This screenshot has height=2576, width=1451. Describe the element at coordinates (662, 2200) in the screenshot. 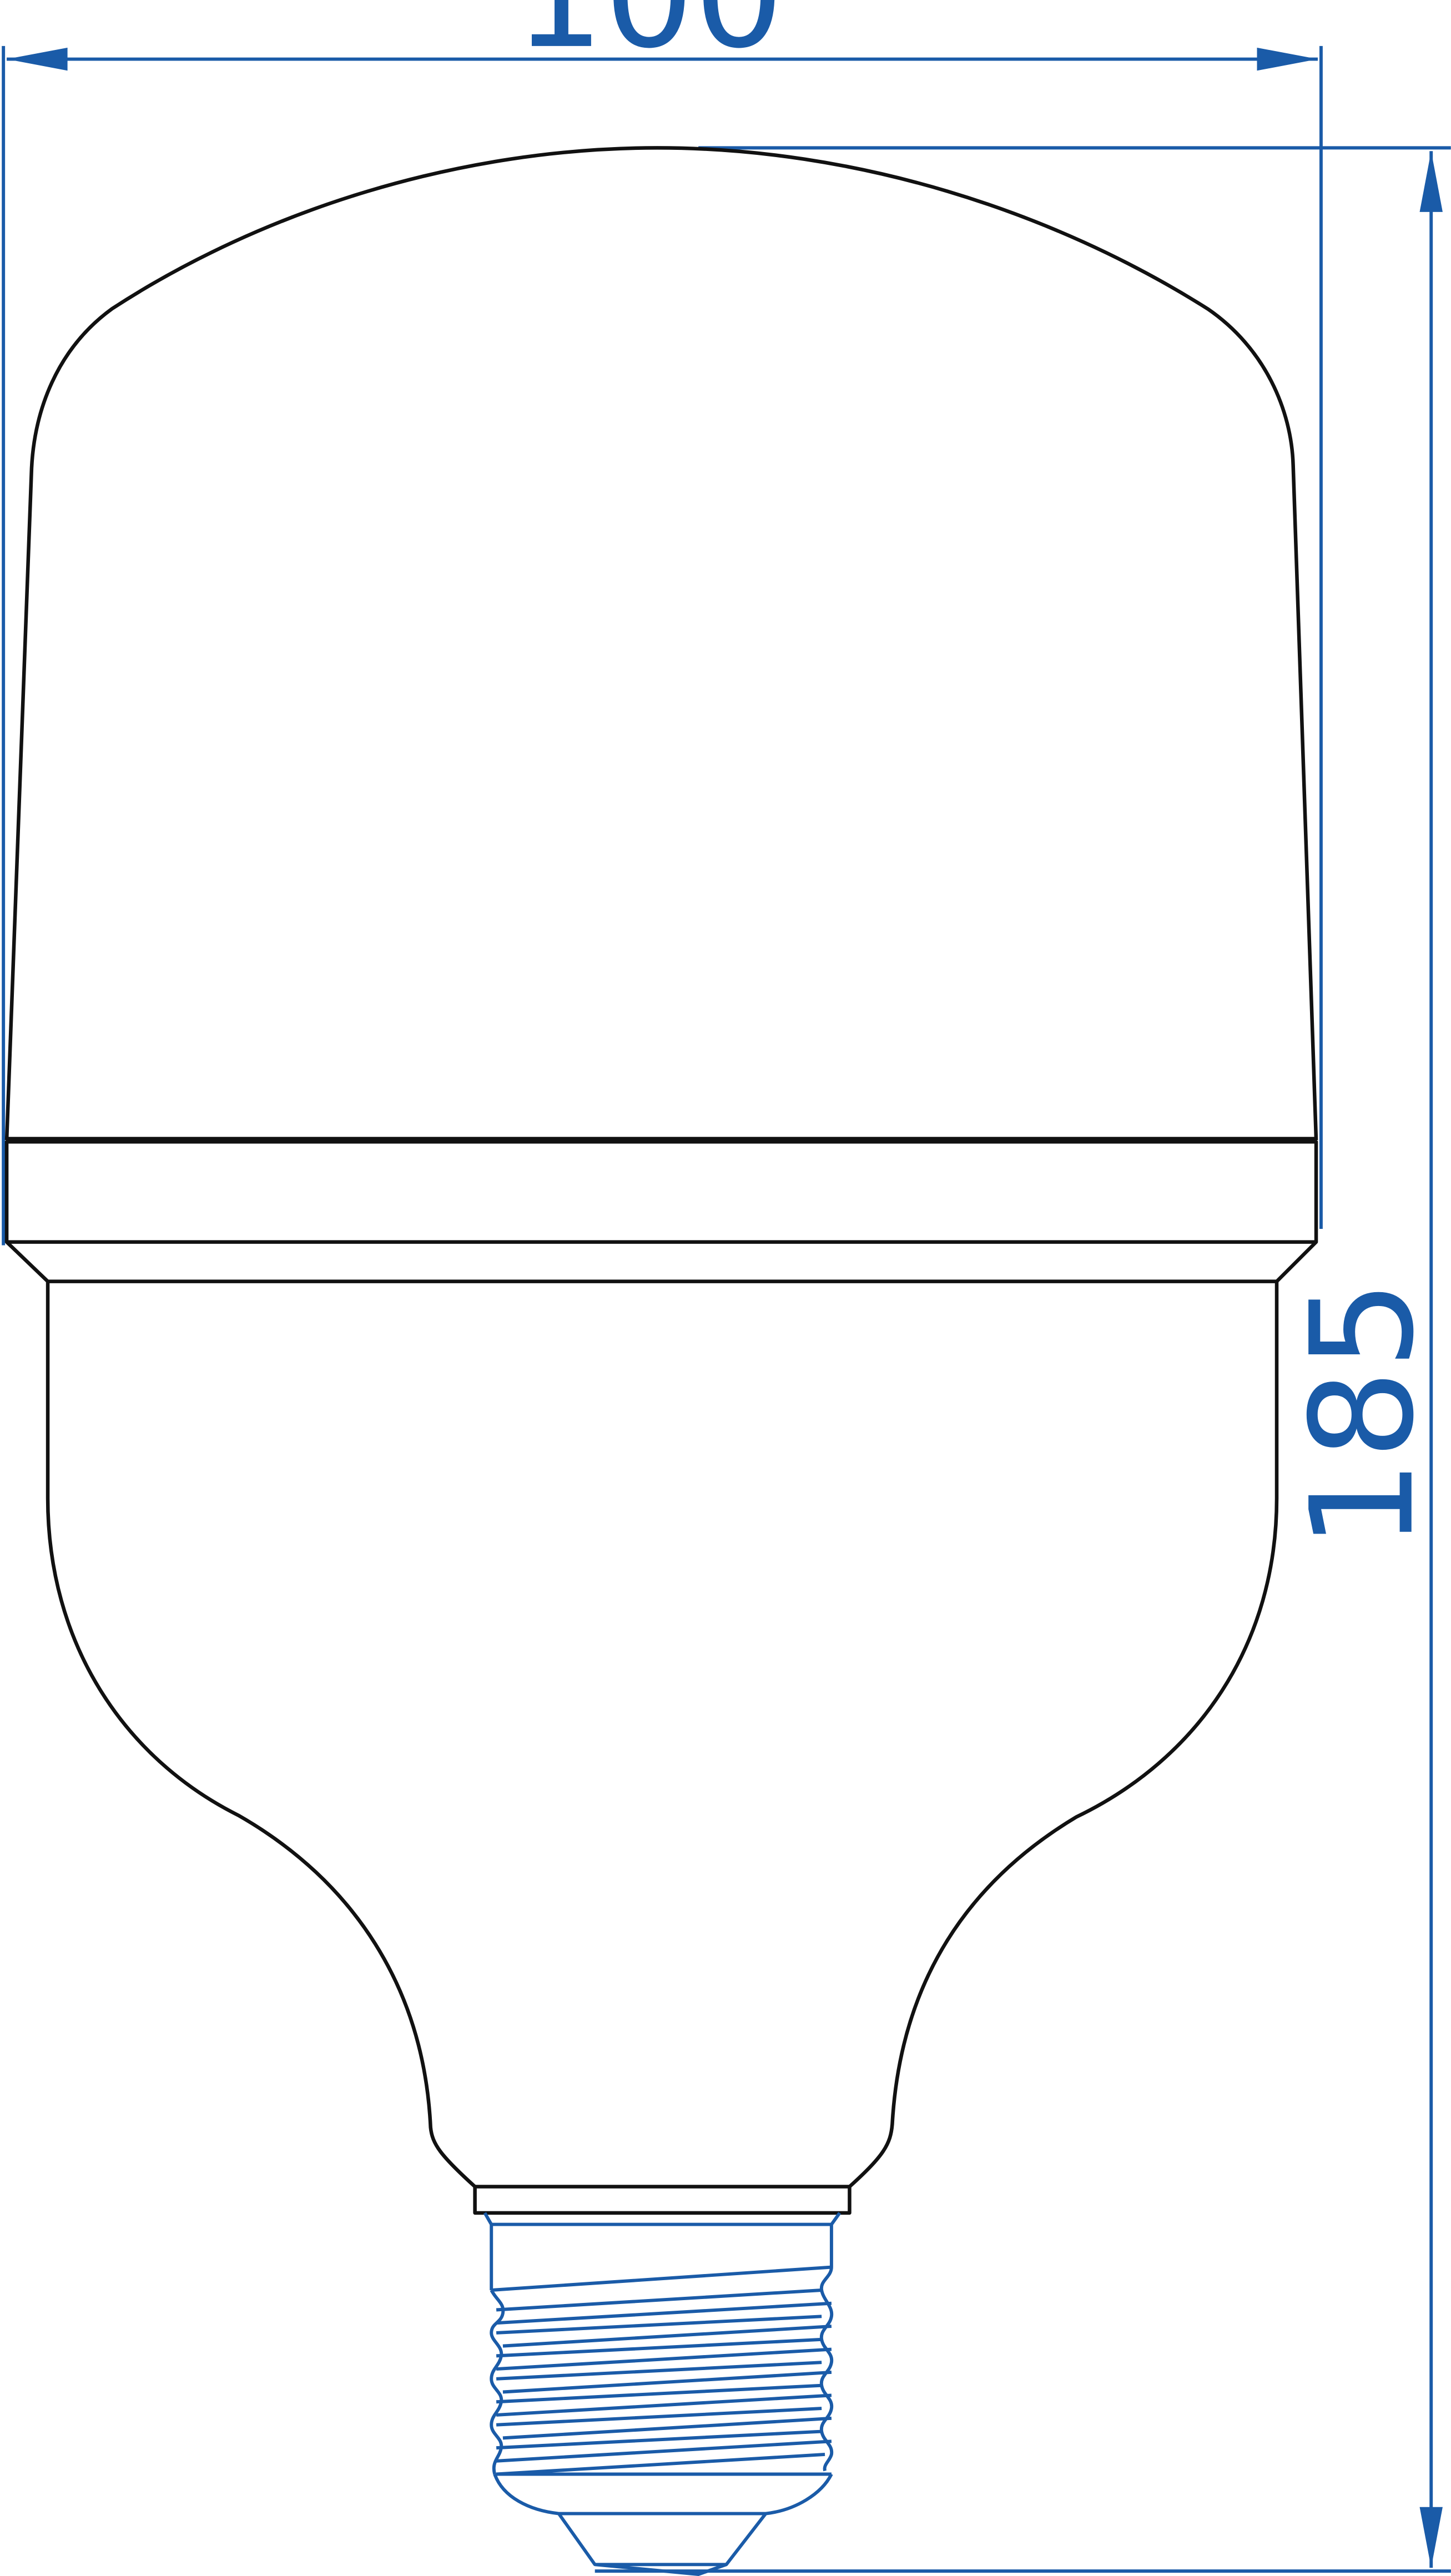

I see `lamp-neck-ring` at that location.